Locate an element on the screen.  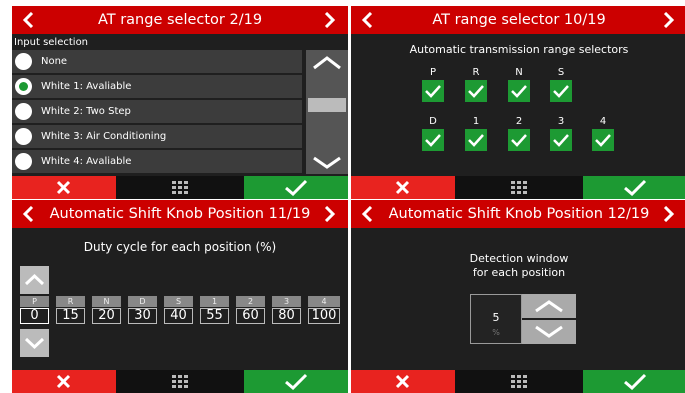
section-label: Input selection is located at coordinates (51, 42).